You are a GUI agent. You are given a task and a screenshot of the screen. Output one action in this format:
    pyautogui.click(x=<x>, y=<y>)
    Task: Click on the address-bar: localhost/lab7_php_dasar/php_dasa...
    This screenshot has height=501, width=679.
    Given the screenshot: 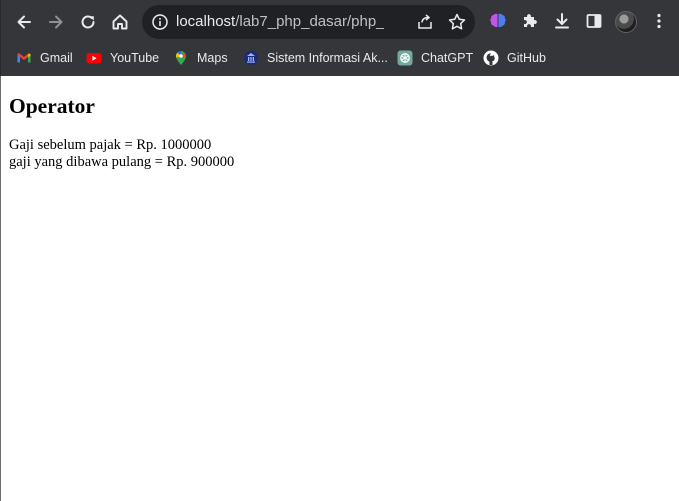 What is the action you would take?
    pyautogui.click(x=308, y=22)
    